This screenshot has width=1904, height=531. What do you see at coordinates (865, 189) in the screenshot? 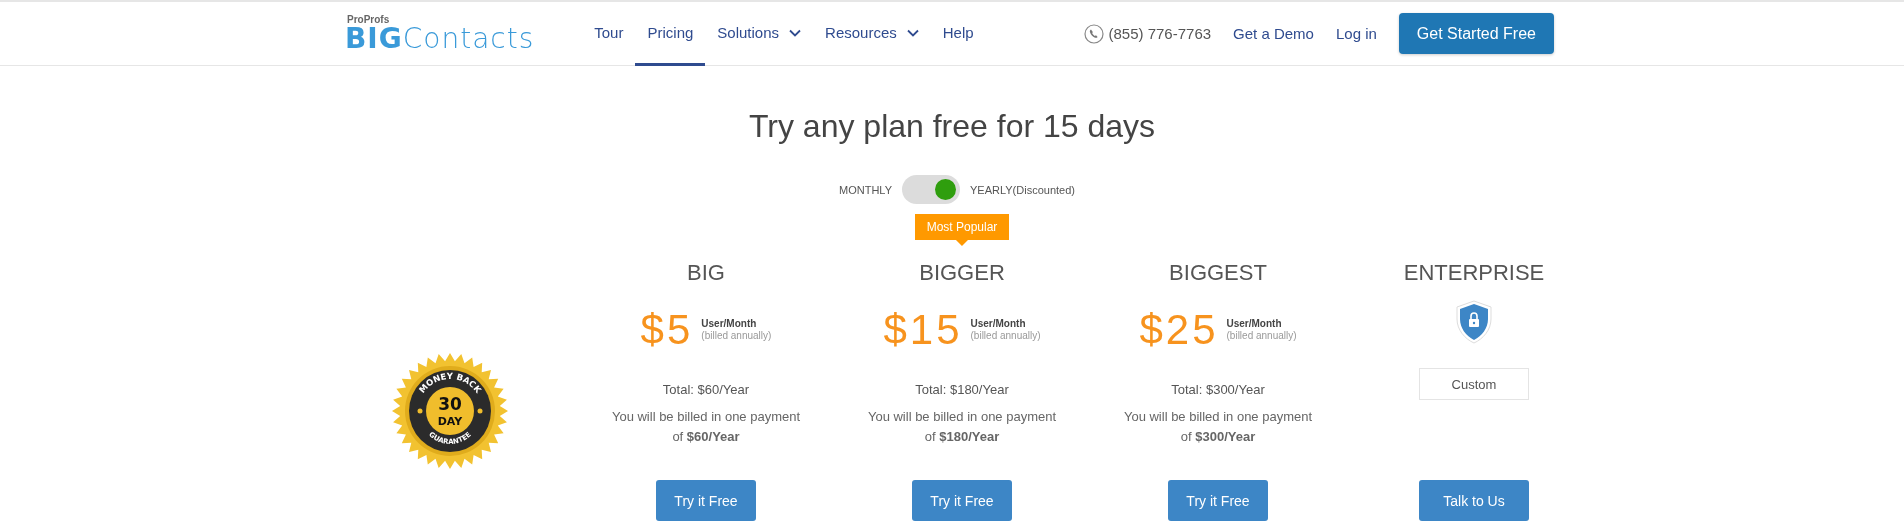
I see `toggle-label: MONTHLY` at bounding box center [865, 189].